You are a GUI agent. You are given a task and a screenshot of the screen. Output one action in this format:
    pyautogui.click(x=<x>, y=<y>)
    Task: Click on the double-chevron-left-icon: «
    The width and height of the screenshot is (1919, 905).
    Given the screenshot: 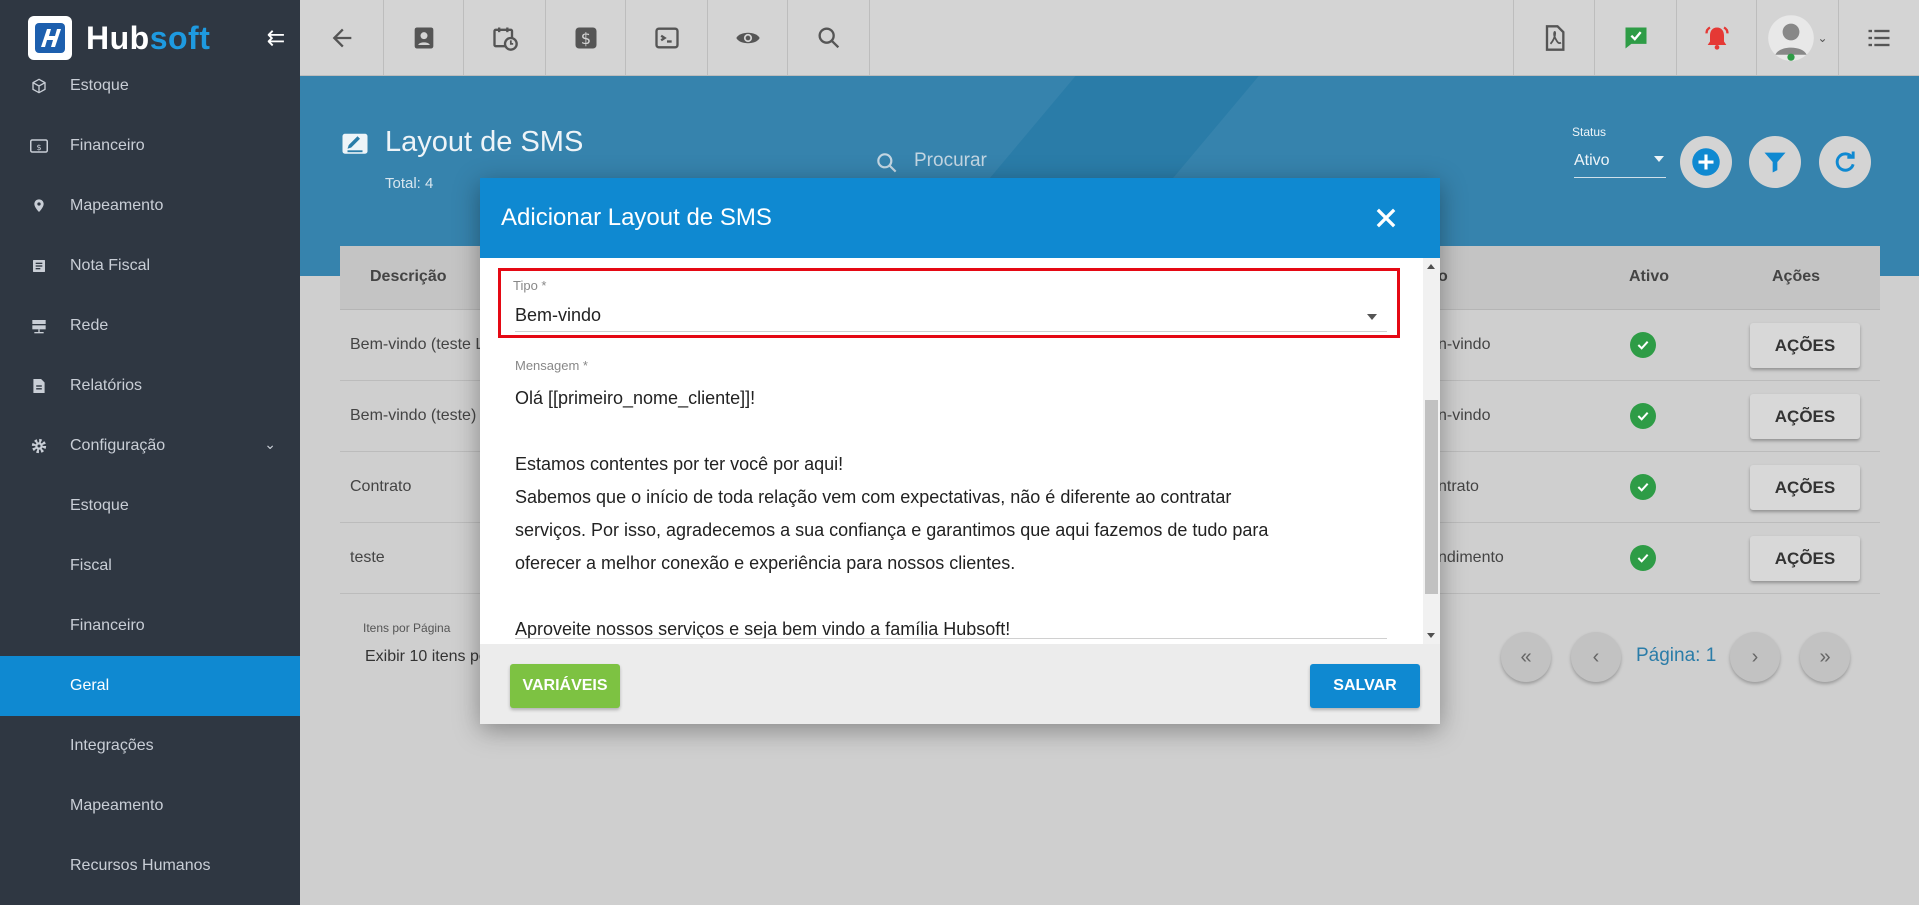 What is the action you would take?
    pyautogui.click(x=1526, y=656)
    